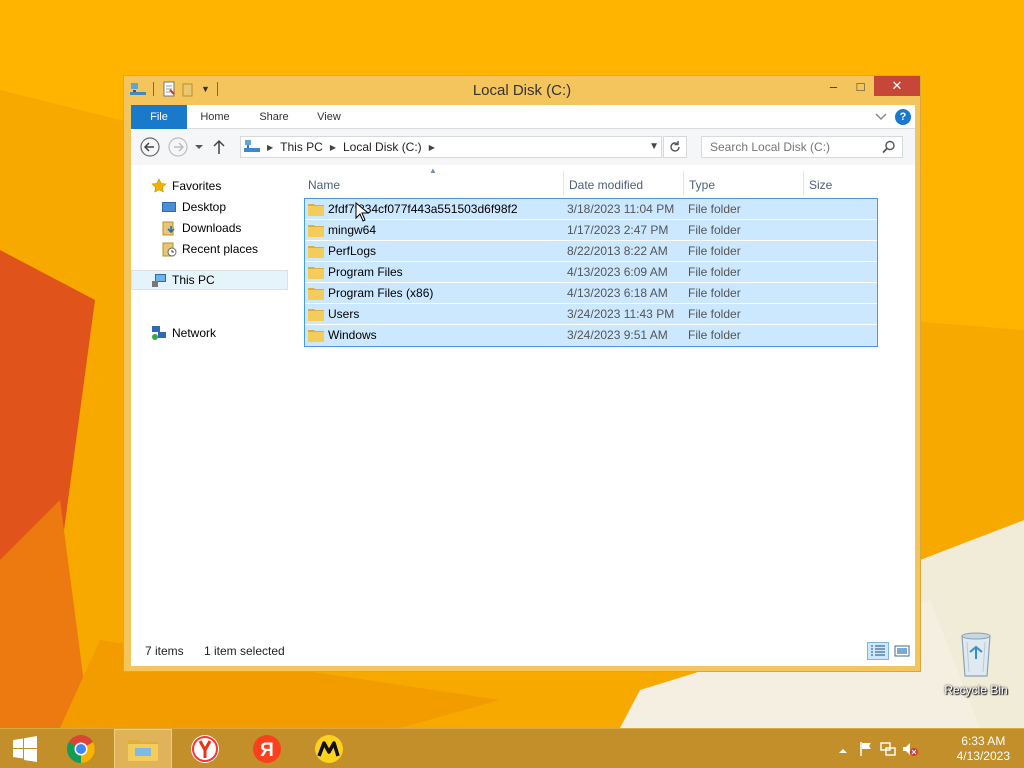 Image resolution: width=1024 pixels, height=768 pixels. I want to click on nav-this-pc-label: This PC, so click(193, 280).